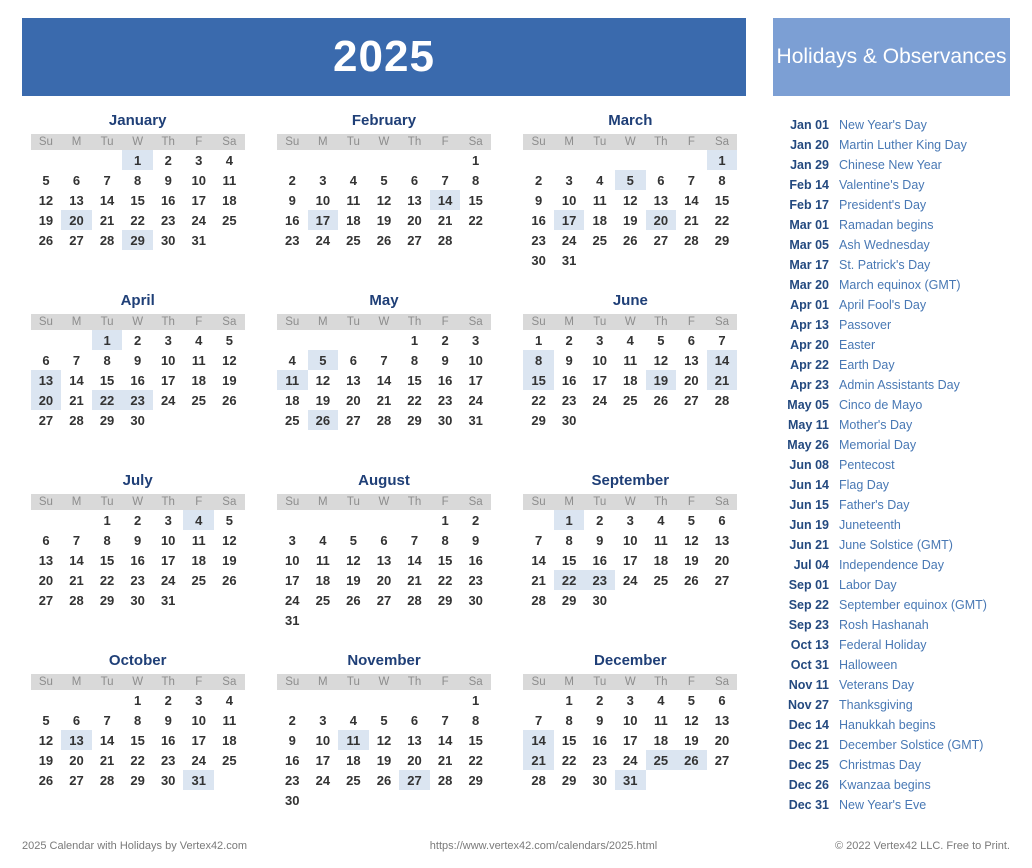 The width and height of the screenshot is (1032, 868). I want to click on day-cell: 31, so click(630, 780).